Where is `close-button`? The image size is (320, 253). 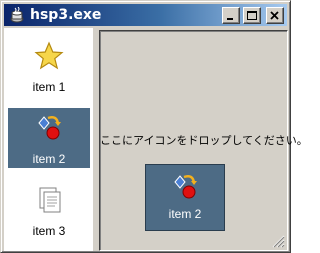 close-button is located at coordinates (275, 15).